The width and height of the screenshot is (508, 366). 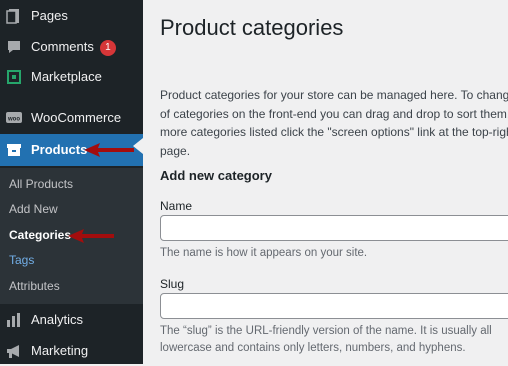 I want to click on woocommerce-icon: woo, so click(x=14, y=117).